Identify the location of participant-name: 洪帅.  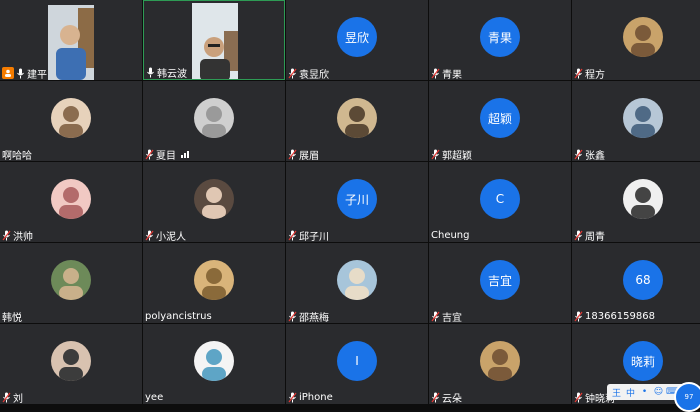
(23, 237).